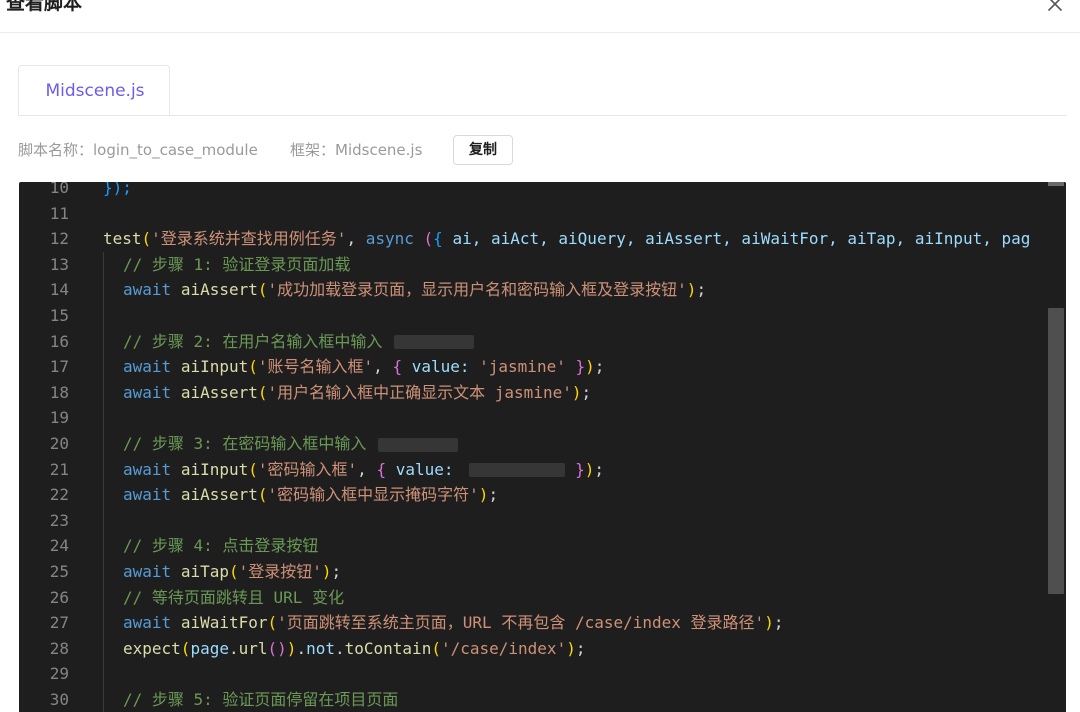 The height and width of the screenshot is (712, 1080). Describe the element at coordinates (260, 699) in the screenshot. I see `code-text: // 步骤 5: 验证页面停留在项目页面` at that location.